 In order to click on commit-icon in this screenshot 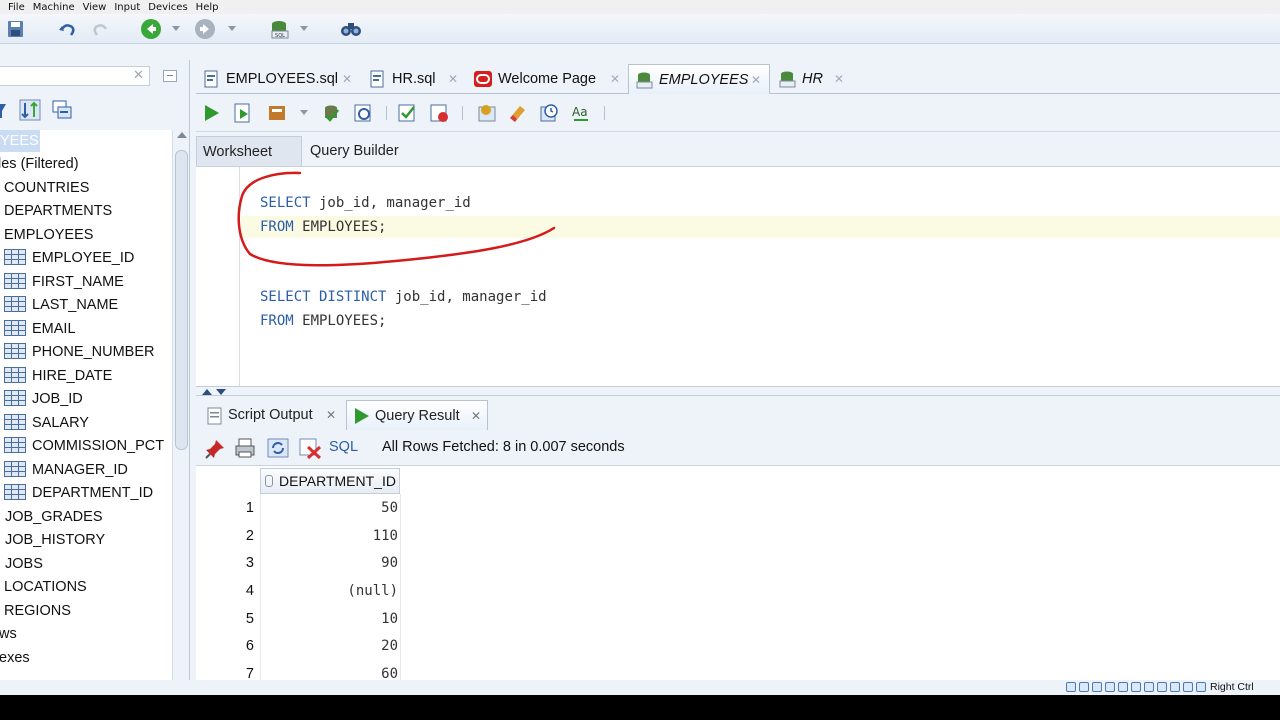, I will do `click(331, 113)`.